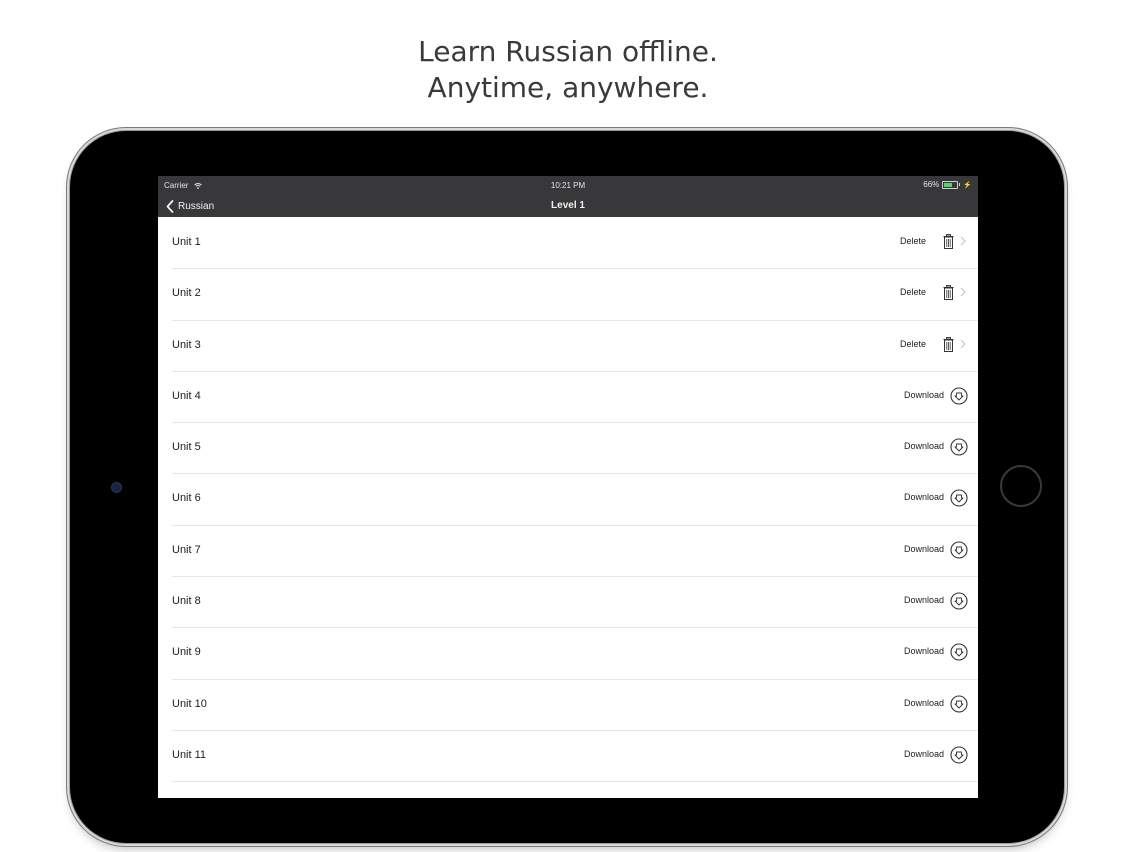 This screenshot has width=1136, height=852. Describe the element at coordinates (186, 549) in the screenshot. I see `unit-label: Unit 7` at that location.